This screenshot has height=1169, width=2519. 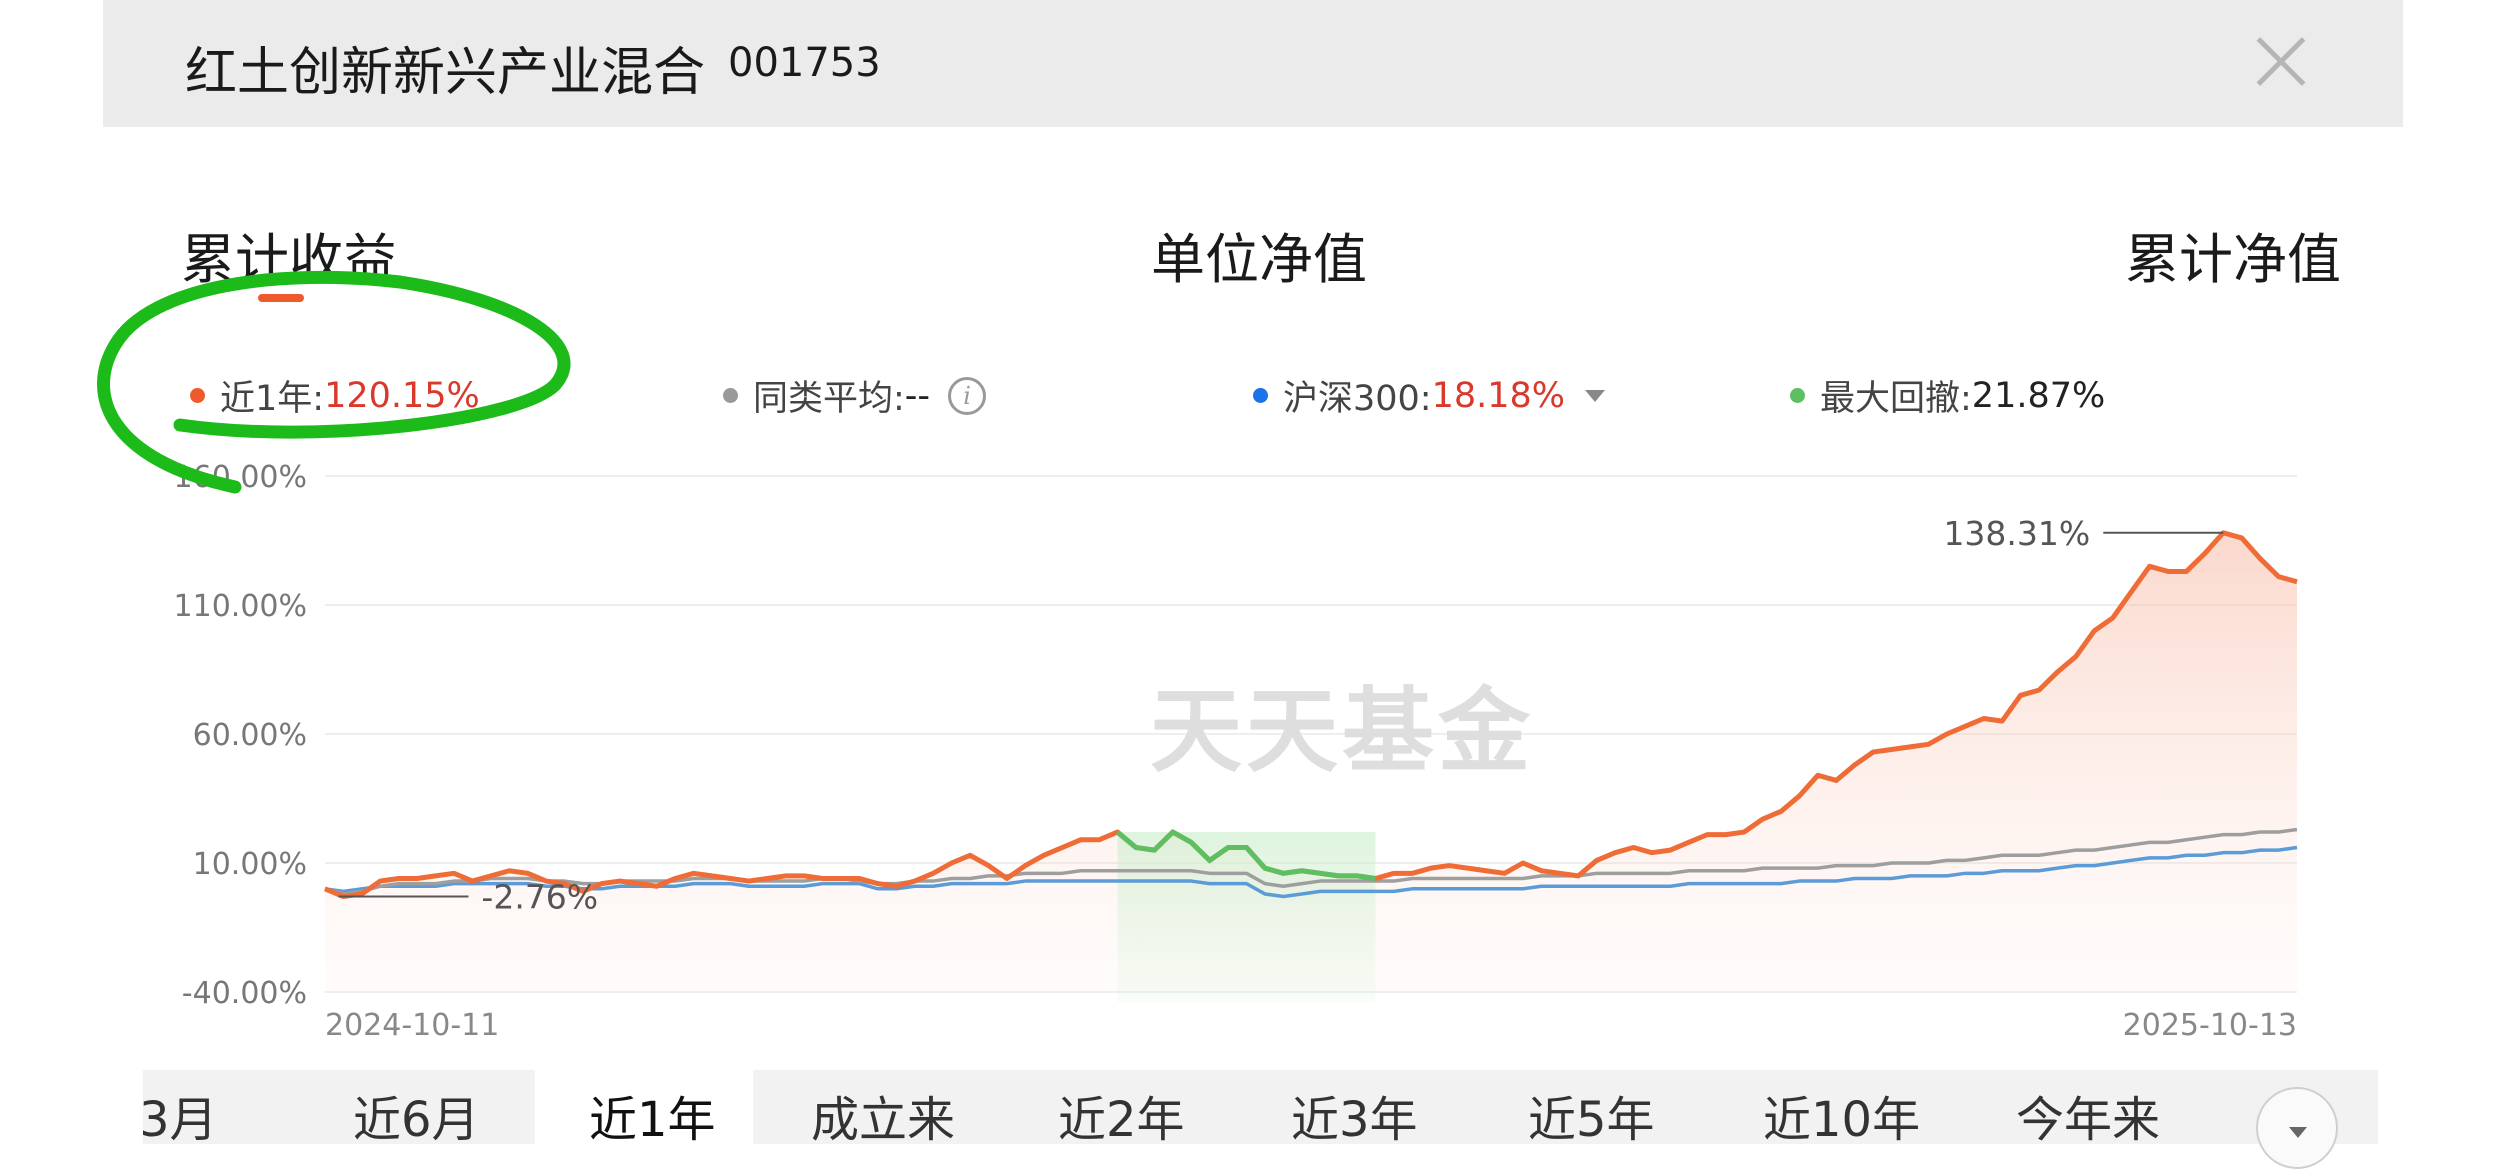 What do you see at coordinates (1246, 917) in the screenshot?
I see `drawdown-area` at bounding box center [1246, 917].